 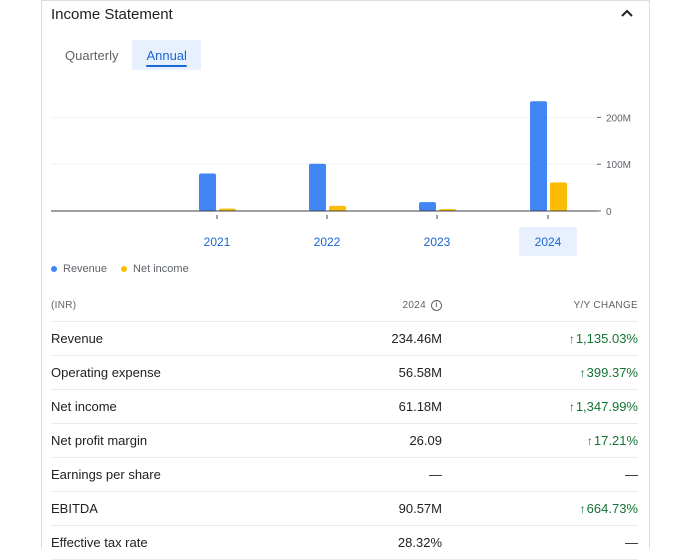 I want to click on header-year-label: 2024, so click(x=414, y=305).